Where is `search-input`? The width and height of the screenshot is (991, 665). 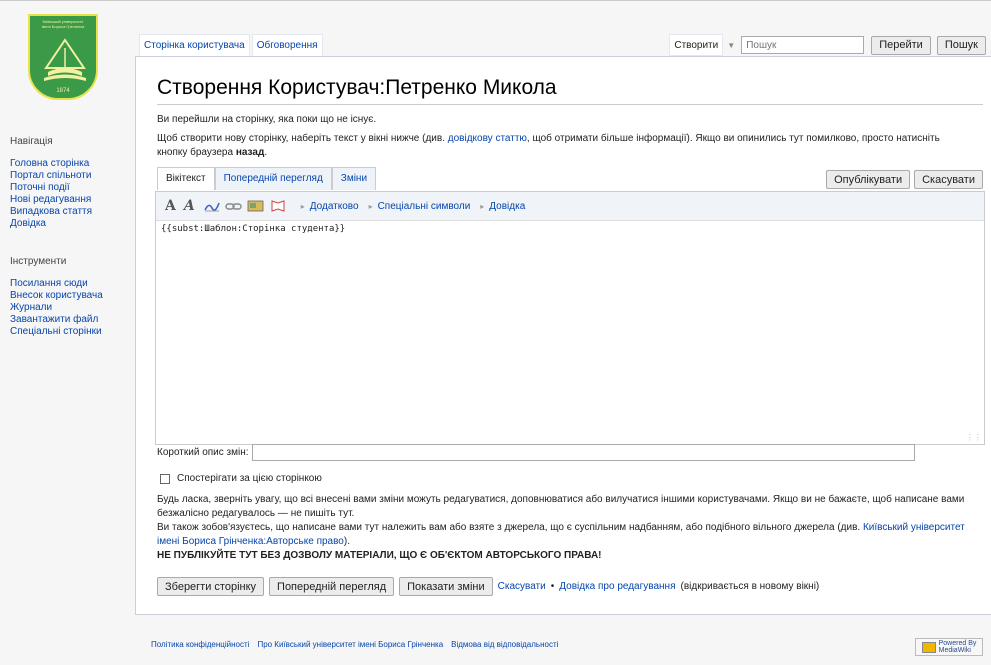
search-input is located at coordinates (803, 45).